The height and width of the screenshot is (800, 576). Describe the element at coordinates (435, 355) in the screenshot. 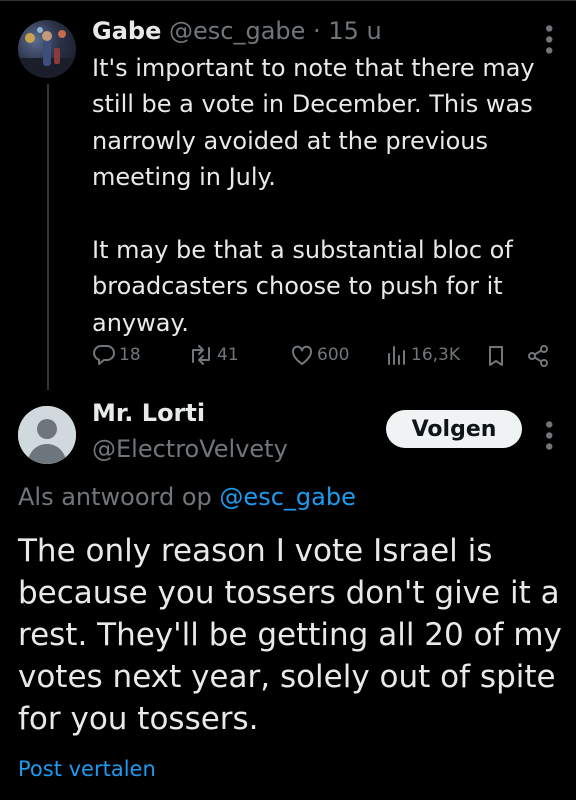

I see `view-count: 16,3K` at that location.